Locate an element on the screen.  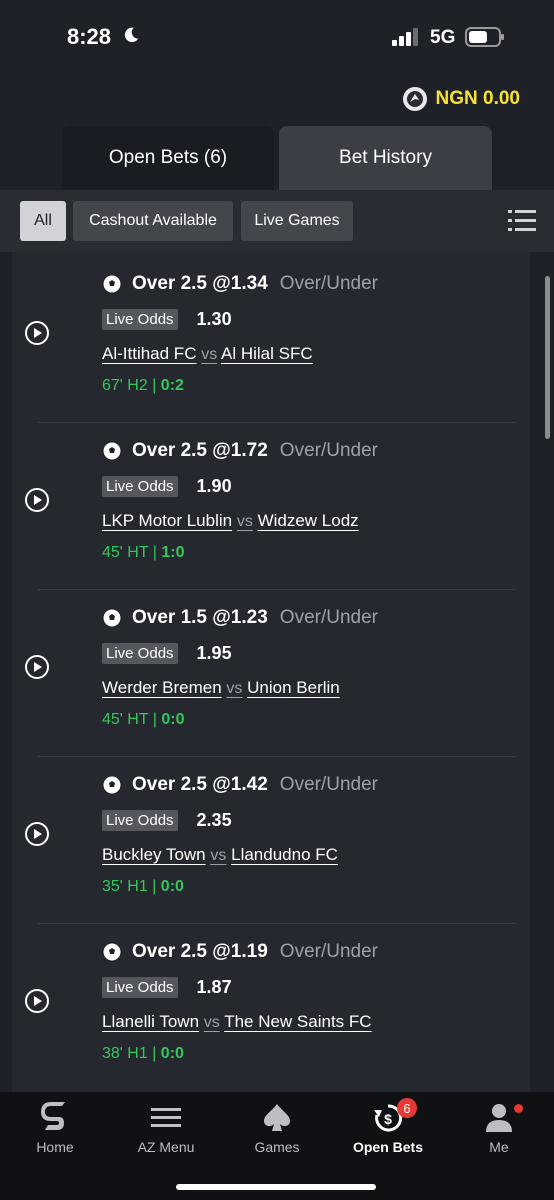
account-balance: NGN 0.00 is located at coordinates (461, 99).